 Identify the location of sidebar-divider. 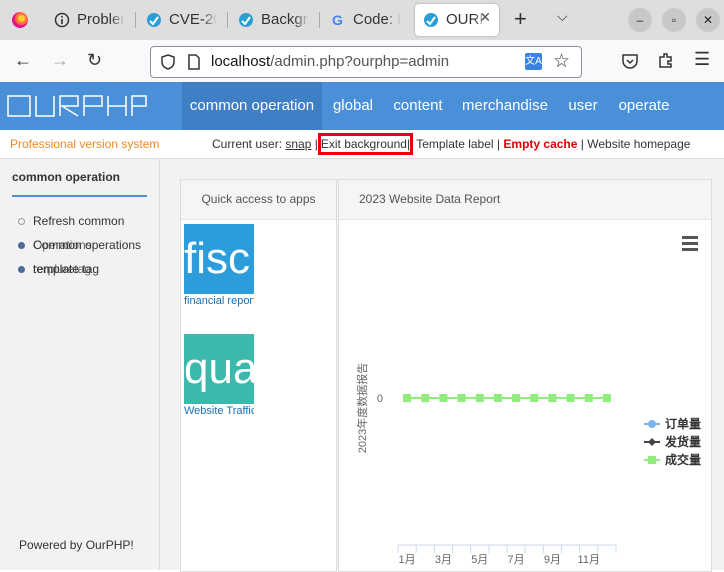
(79, 196).